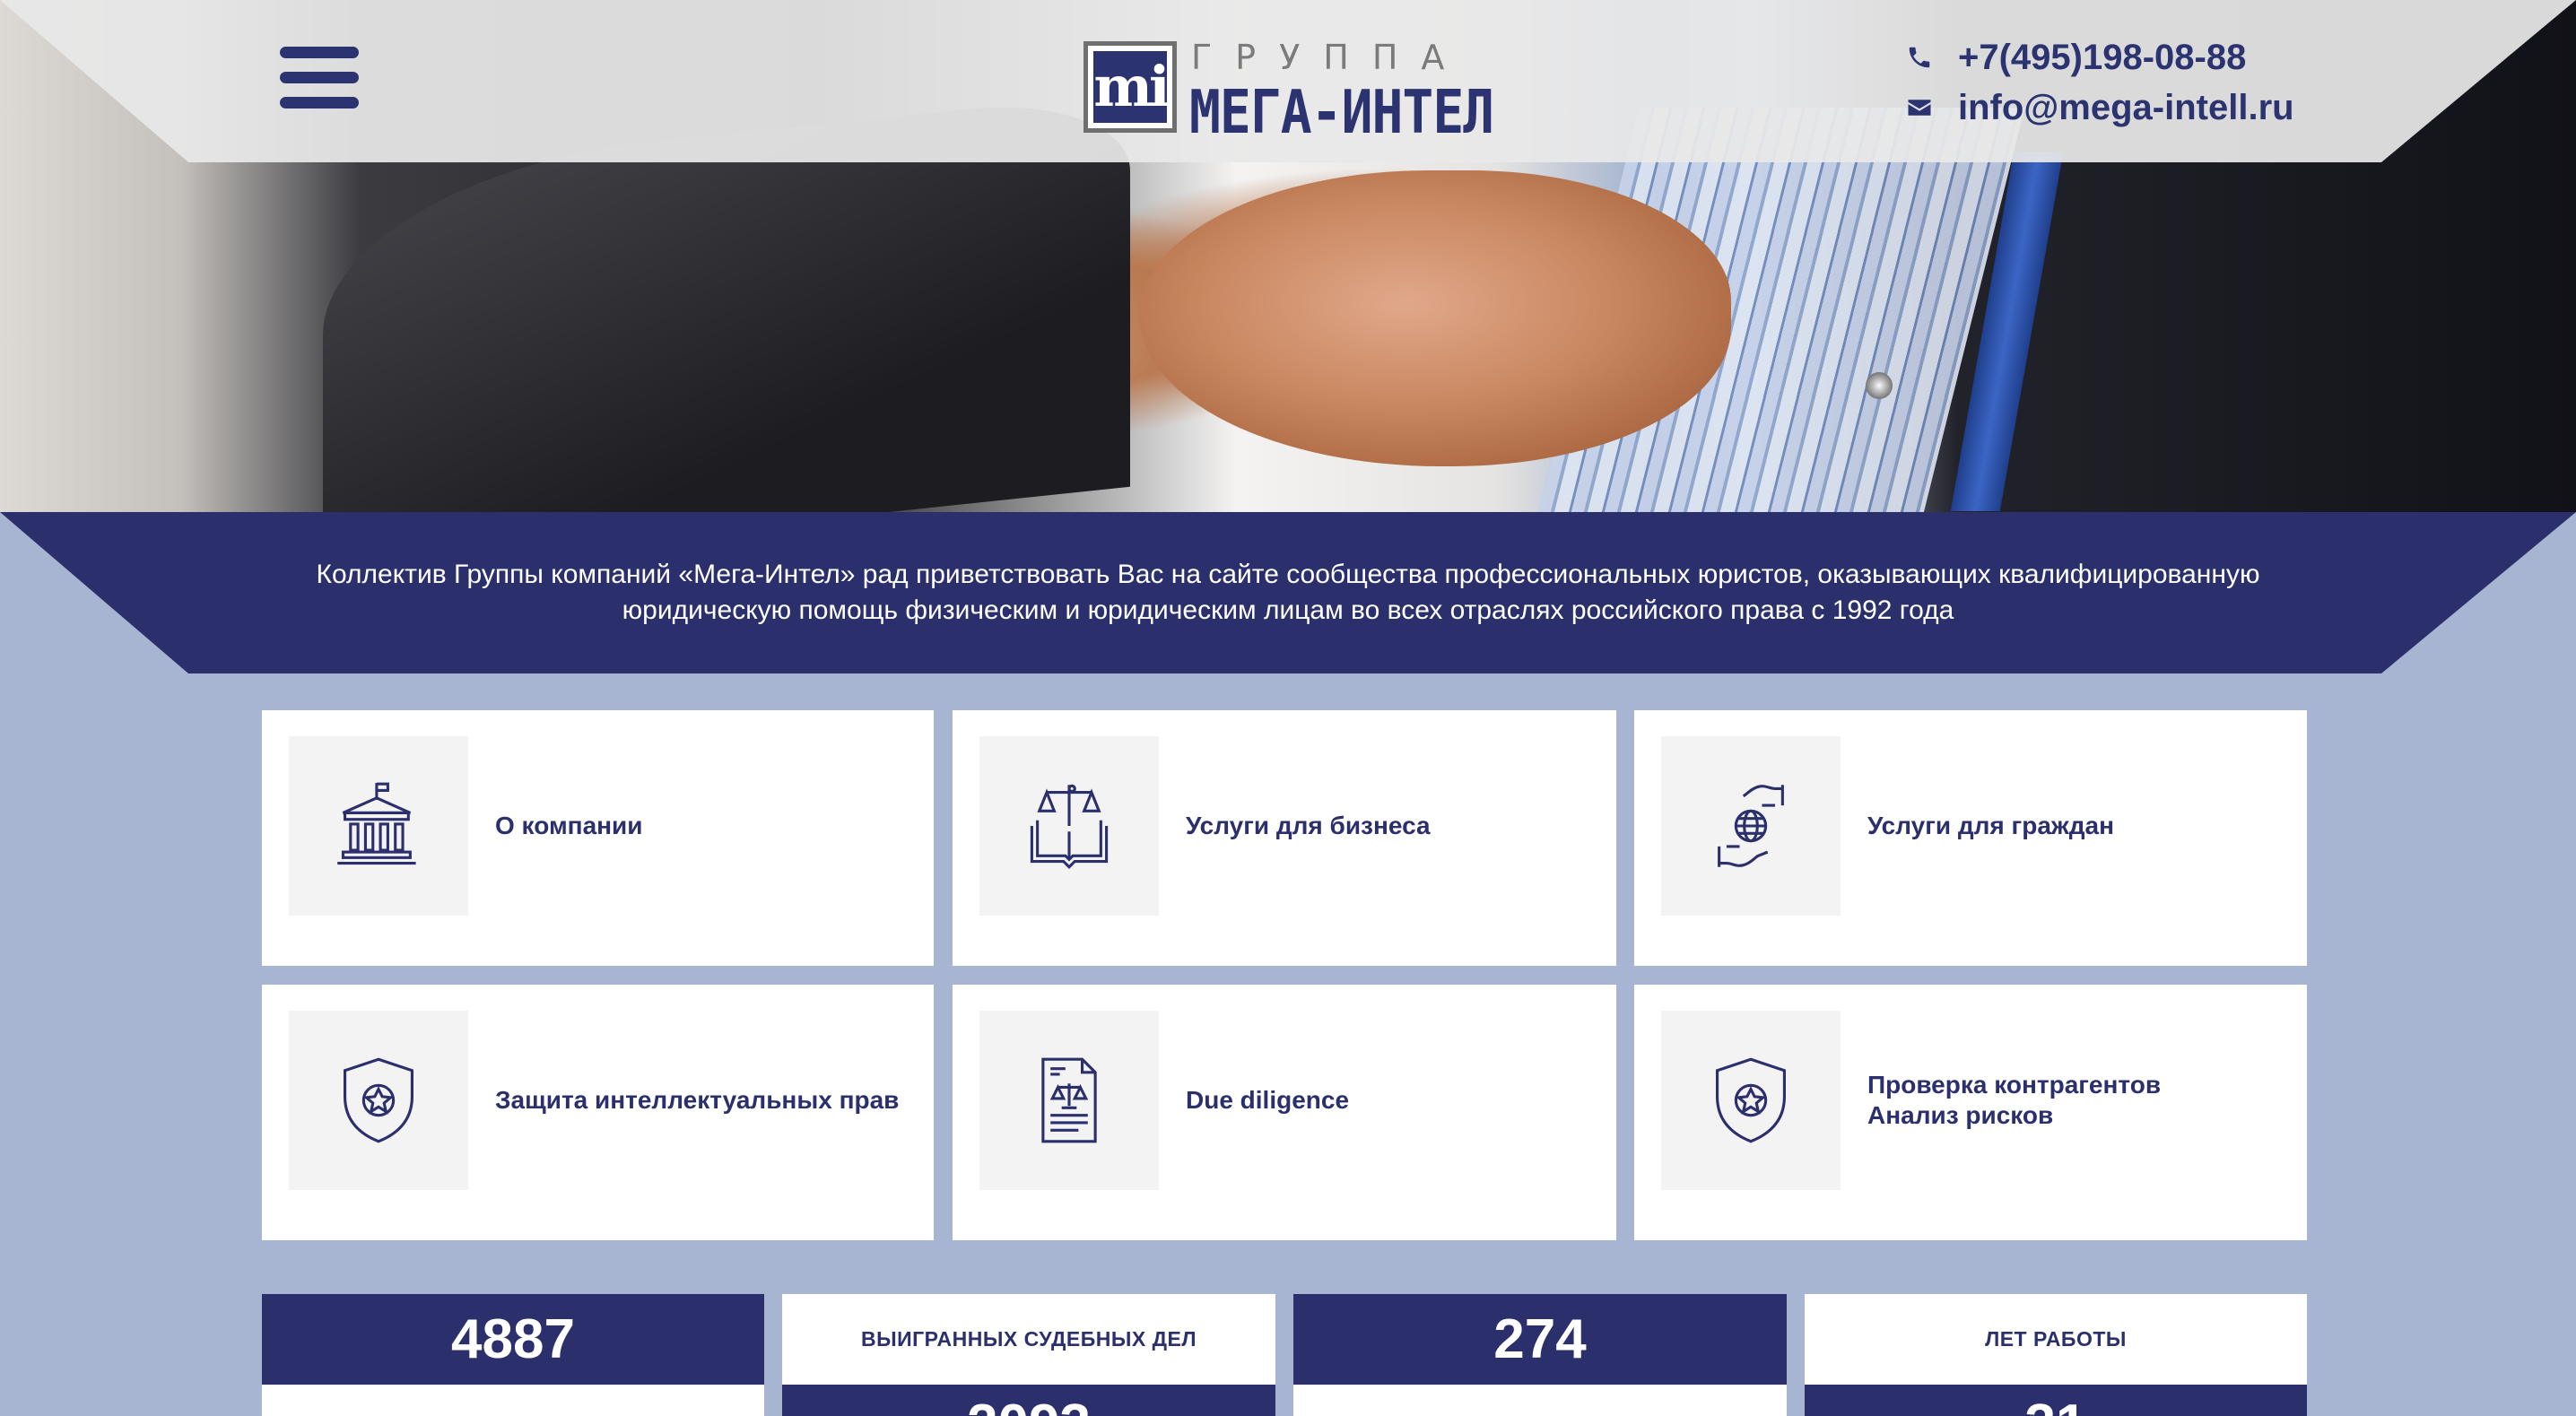  I want to click on menu-burger-button, so click(319, 82).